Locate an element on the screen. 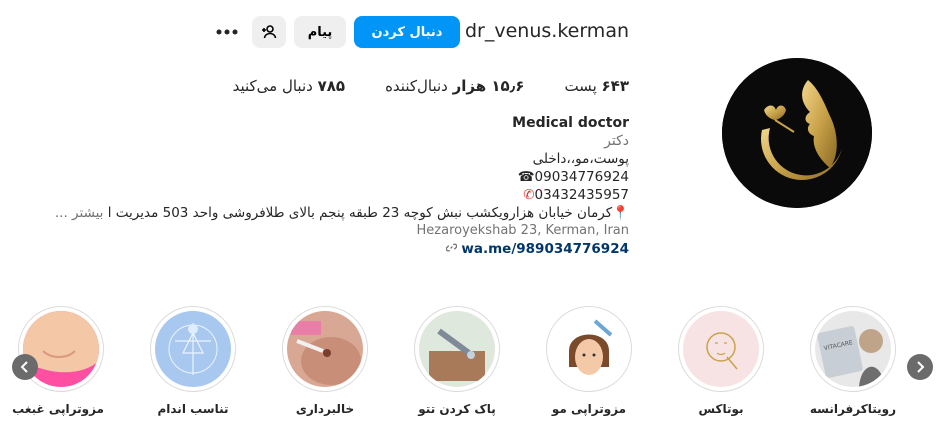 The image size is (942, 432). bio-phone-2: ✆03432435957 is located at coordinates (576, 195).